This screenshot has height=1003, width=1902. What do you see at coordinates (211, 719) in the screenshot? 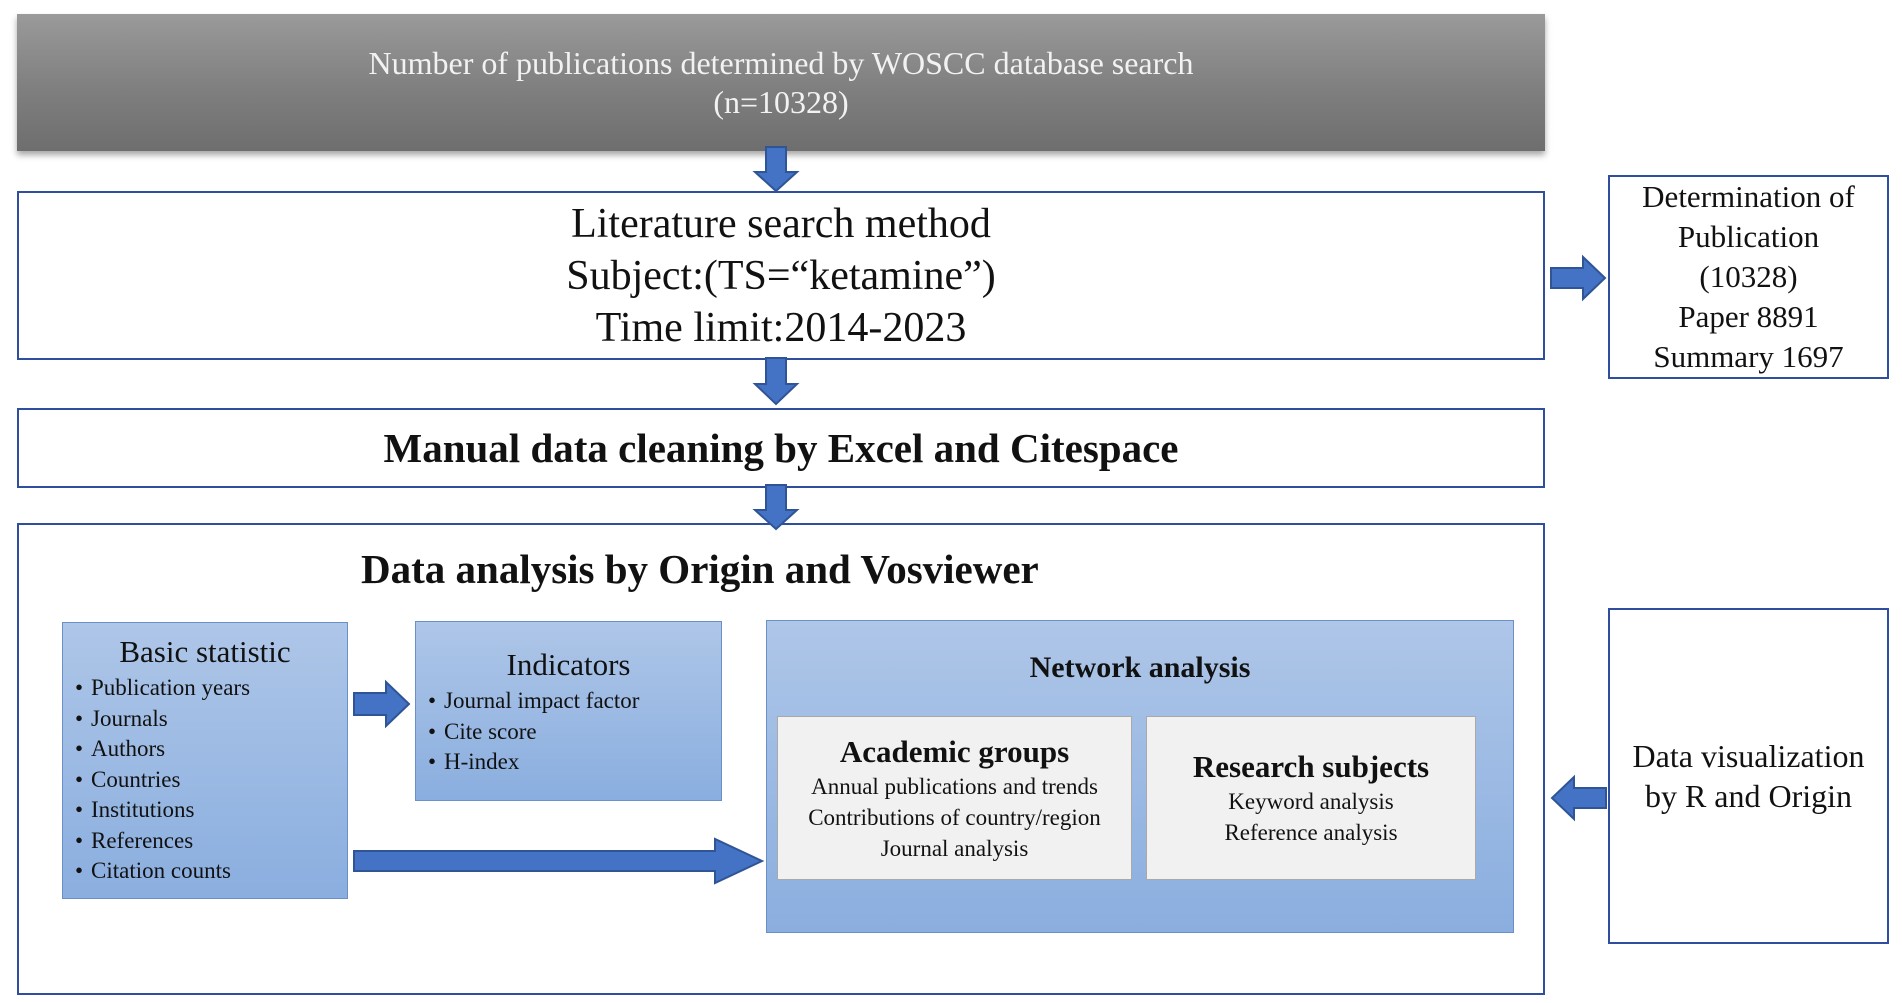
I see `list-item: Journals` at bounding box center [211, 719].